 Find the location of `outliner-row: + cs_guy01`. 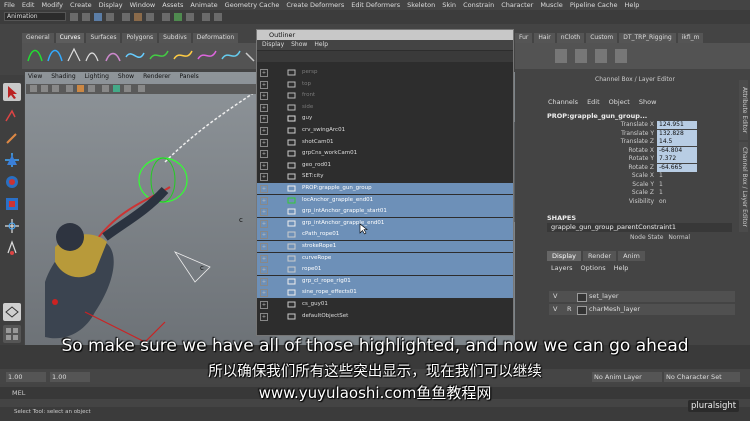

outliner-row: + cs_guy01 is located at coordinates (385, 304).